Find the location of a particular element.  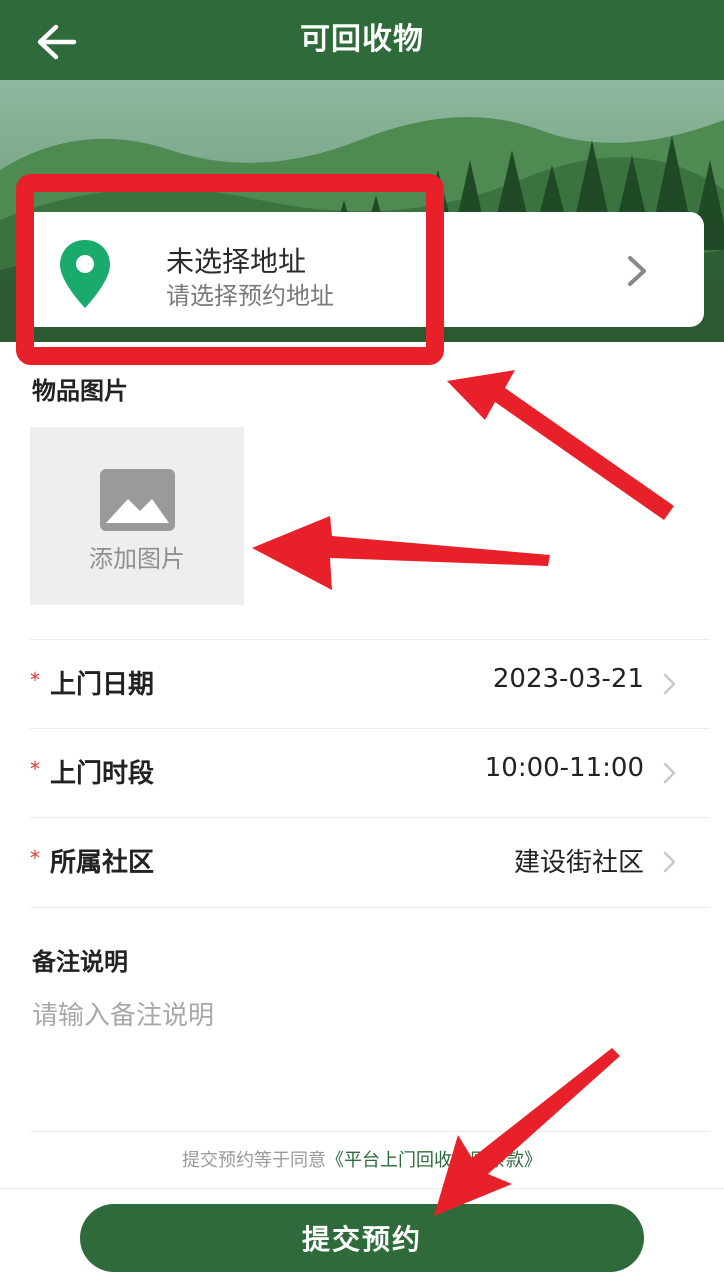

page-title: 可回收物 is located at coordinates (362, 39).